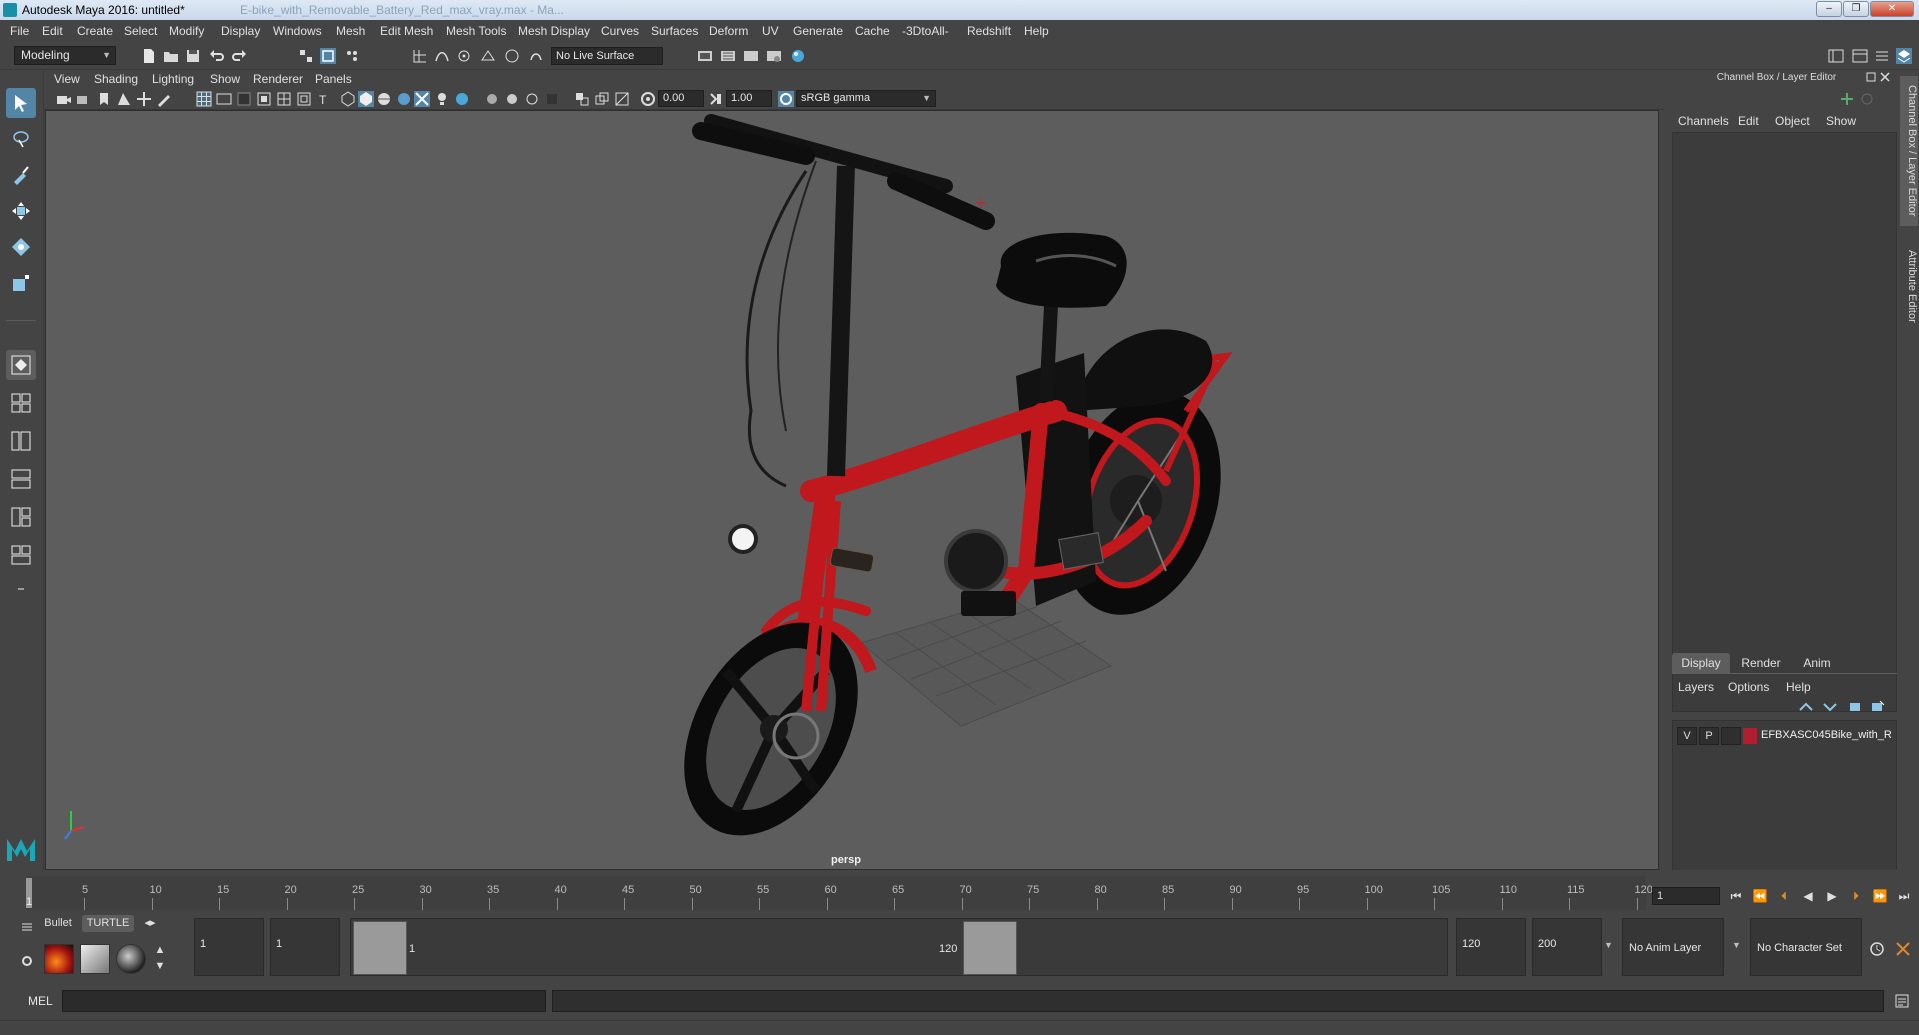  What do you see at coordinates (1877, 949) in the screenshot?
I see `auto-key-icon` at bounding box center [1877, 949].